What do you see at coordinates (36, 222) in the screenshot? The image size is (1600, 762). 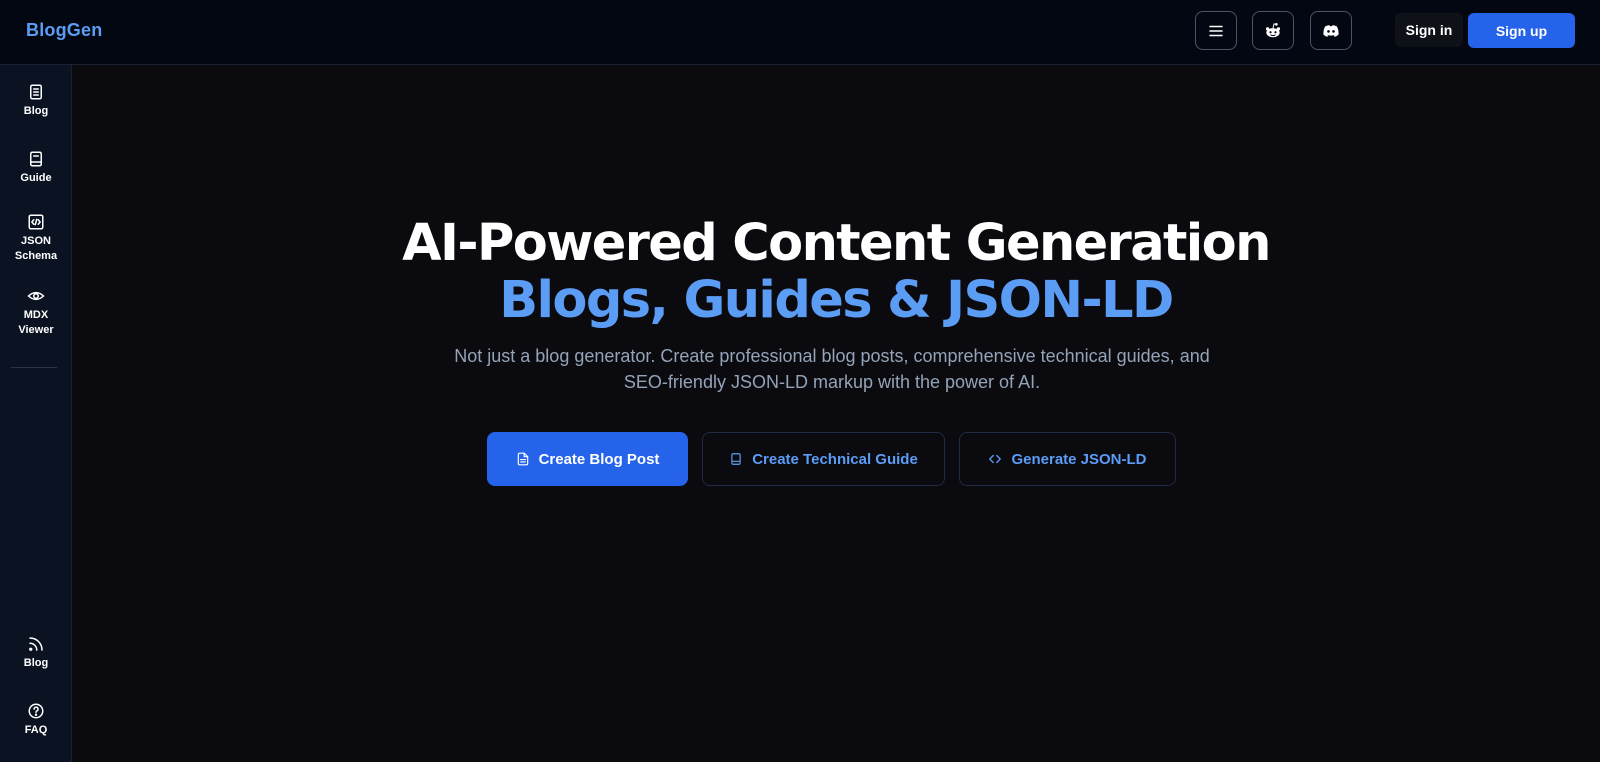 I see `code-file-icon` at bounding box center [36, 222].